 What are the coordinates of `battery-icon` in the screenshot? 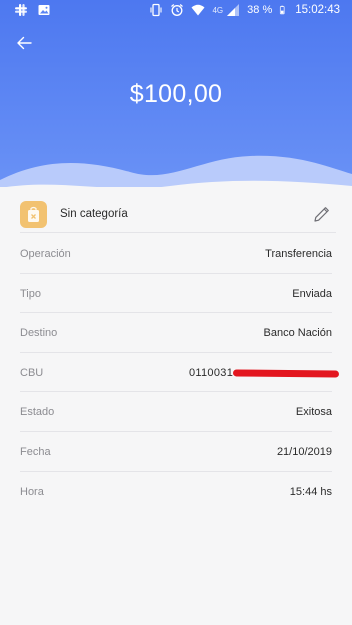 It's located at (282, 10).